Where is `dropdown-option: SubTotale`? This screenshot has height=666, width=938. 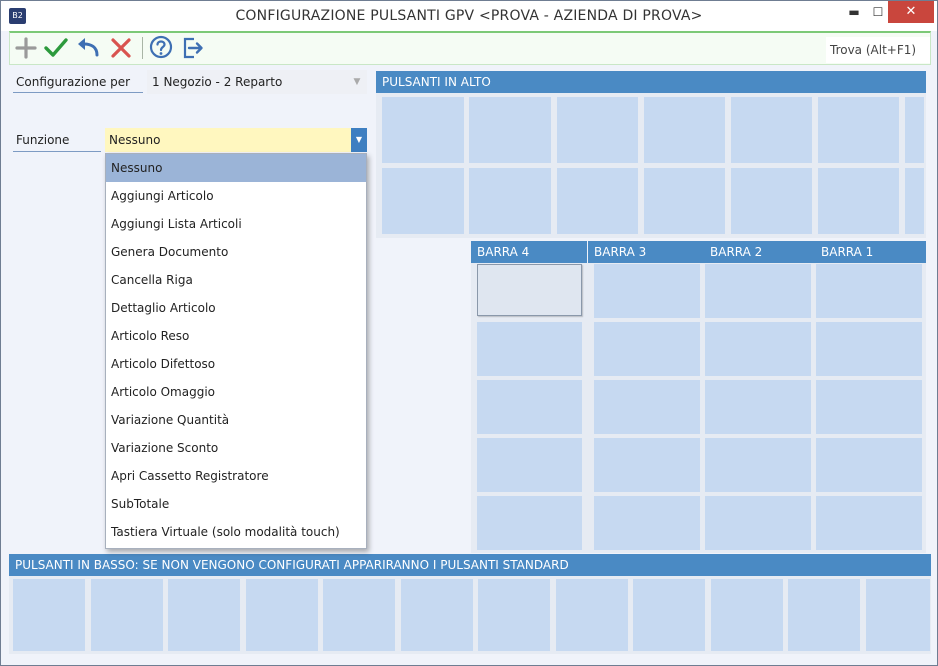 dropdown-option: SubTotale is located at coordinates (236, 504).